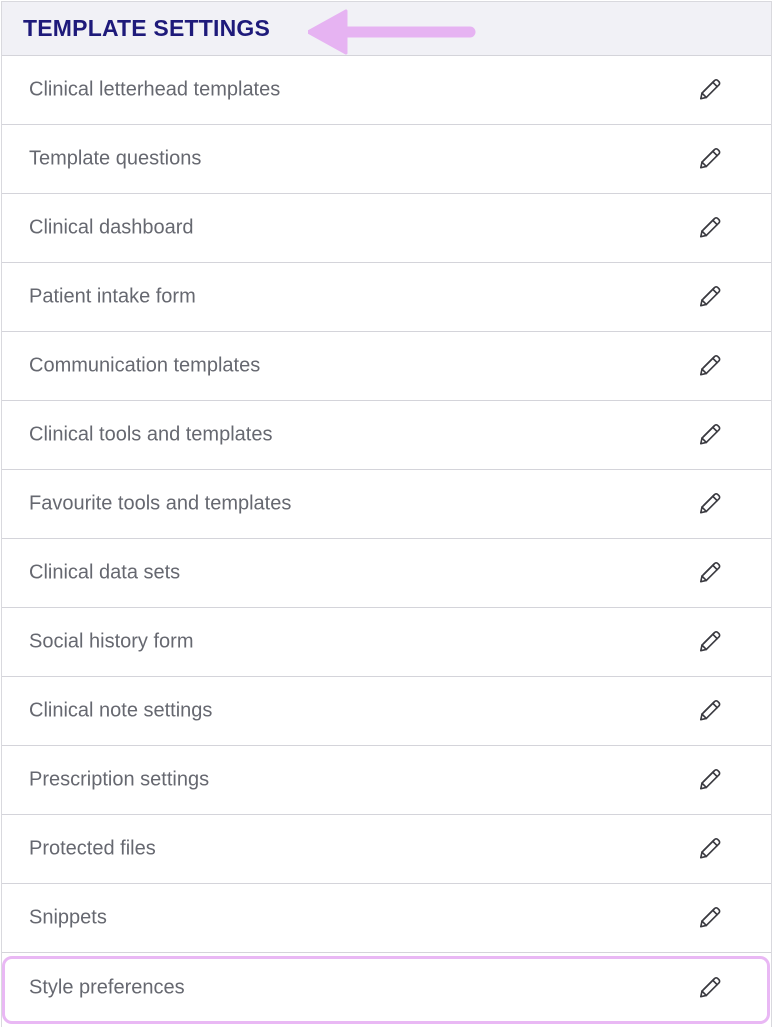 The height and width of the screenshot is (1028, 774). I want to click on row-label: Clinical letterhead templates, so click(155, 89).